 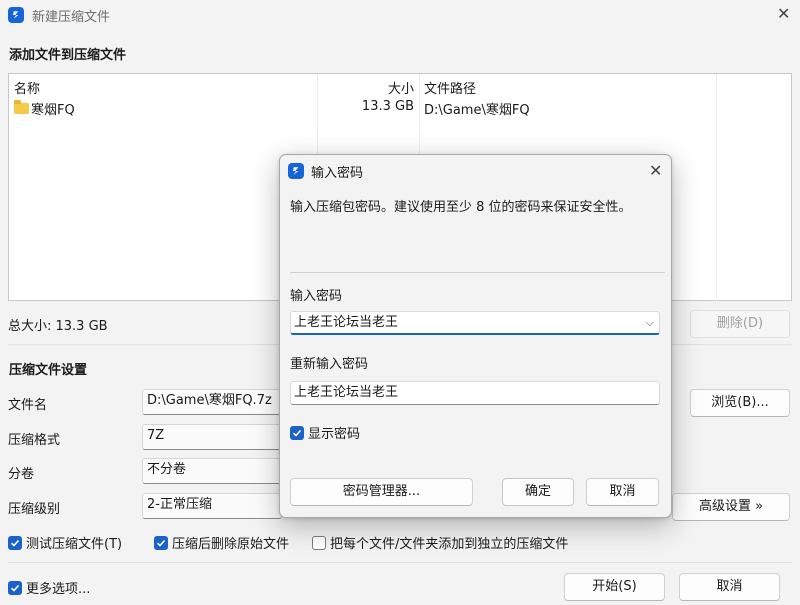 I want to click on file-name: 寒烟FQ, so click(x=53, y=110).